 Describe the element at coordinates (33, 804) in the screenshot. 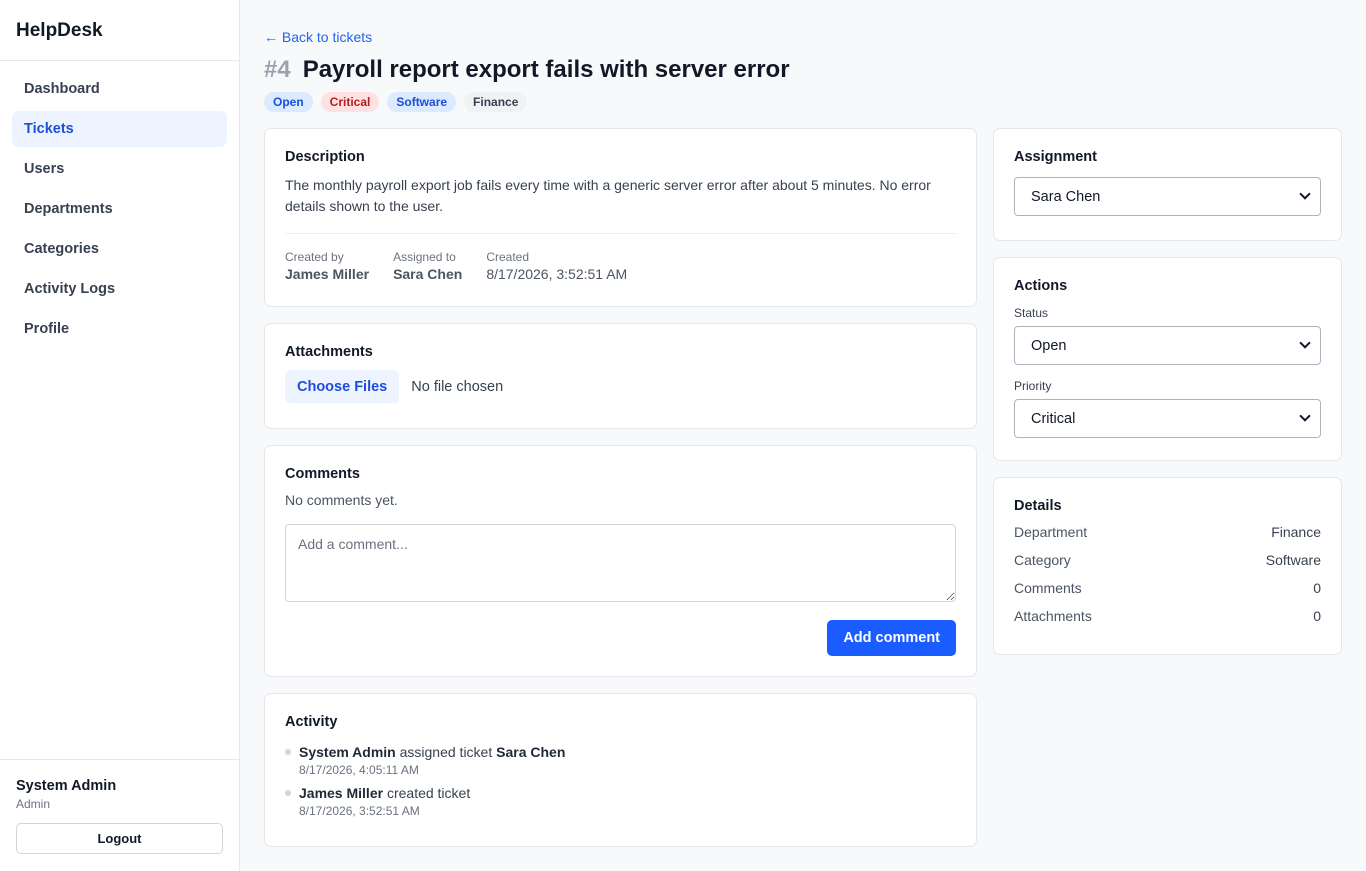

I see `current-user-role: Admin` at that location.